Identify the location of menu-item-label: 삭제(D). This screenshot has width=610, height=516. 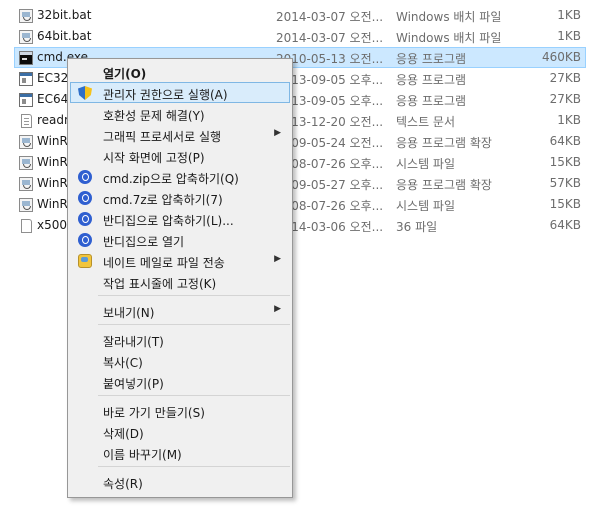
(123, 434).